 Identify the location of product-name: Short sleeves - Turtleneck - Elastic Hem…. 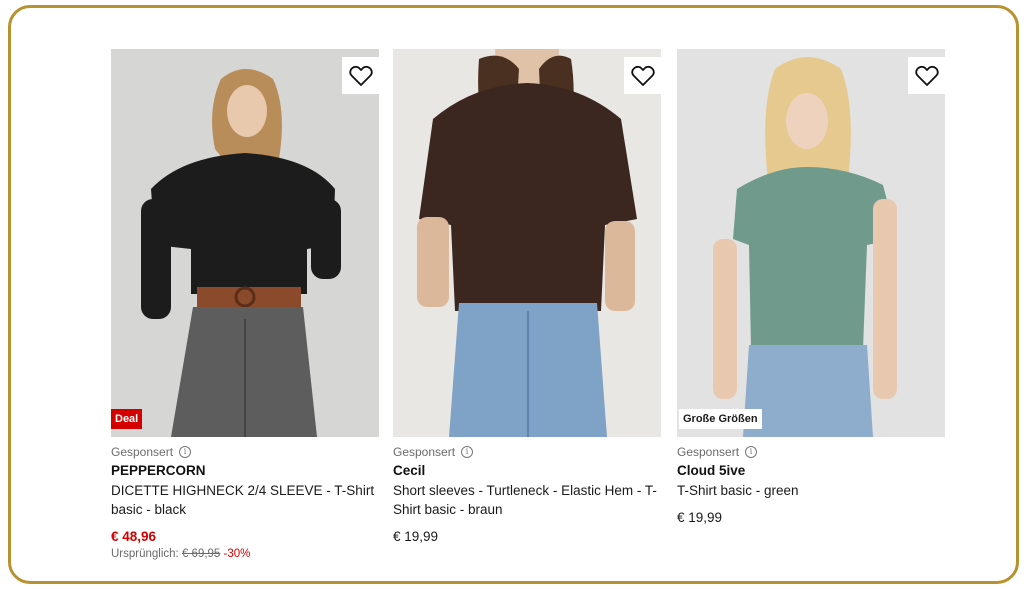
(527, 500).